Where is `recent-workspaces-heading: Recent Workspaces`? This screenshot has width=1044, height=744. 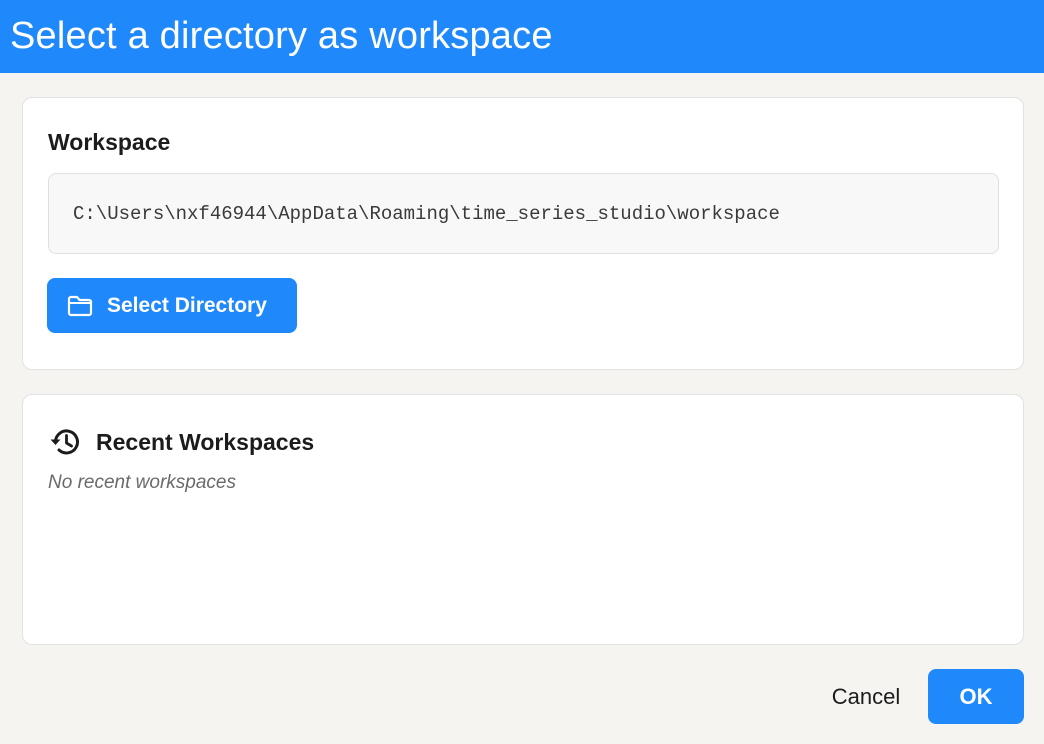 recent-workspaces-heading: Recent Workspaces is located at coordinates (205, 441).